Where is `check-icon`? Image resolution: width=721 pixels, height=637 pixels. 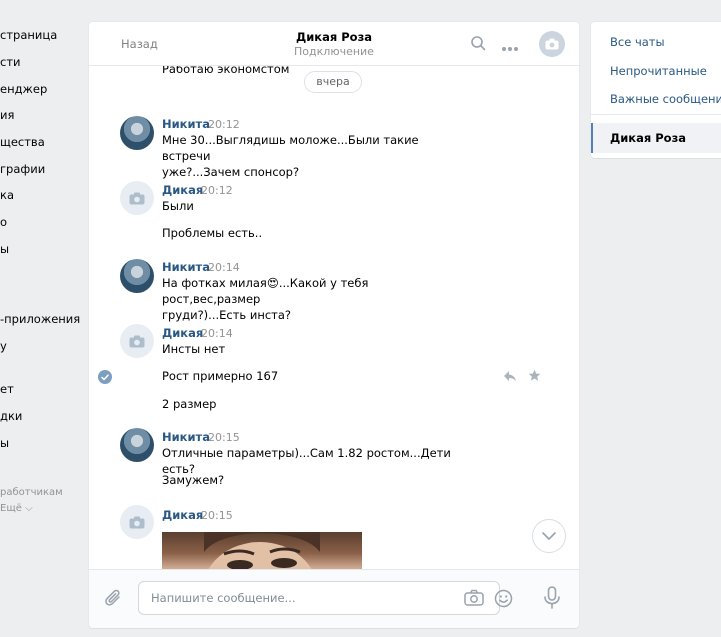
check-icon is located at coordinates (105, 376).